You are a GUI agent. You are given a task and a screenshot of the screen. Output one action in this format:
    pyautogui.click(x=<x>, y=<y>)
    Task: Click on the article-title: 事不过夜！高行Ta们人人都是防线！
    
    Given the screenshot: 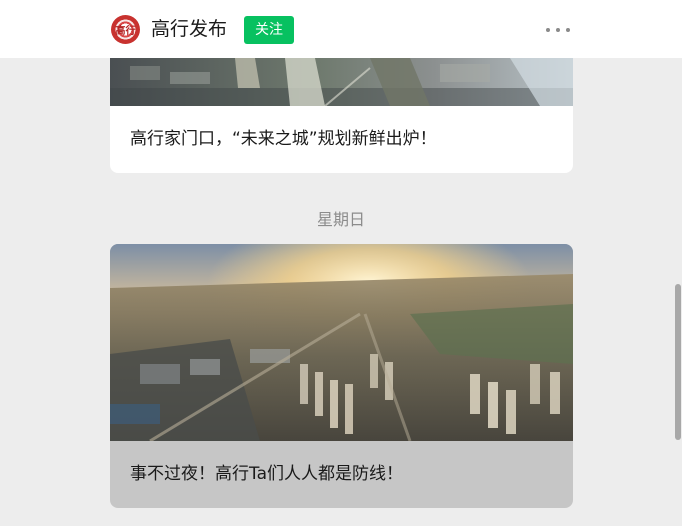 What is the action you would take?
    pyautogui.click(x=266, y=474)
    